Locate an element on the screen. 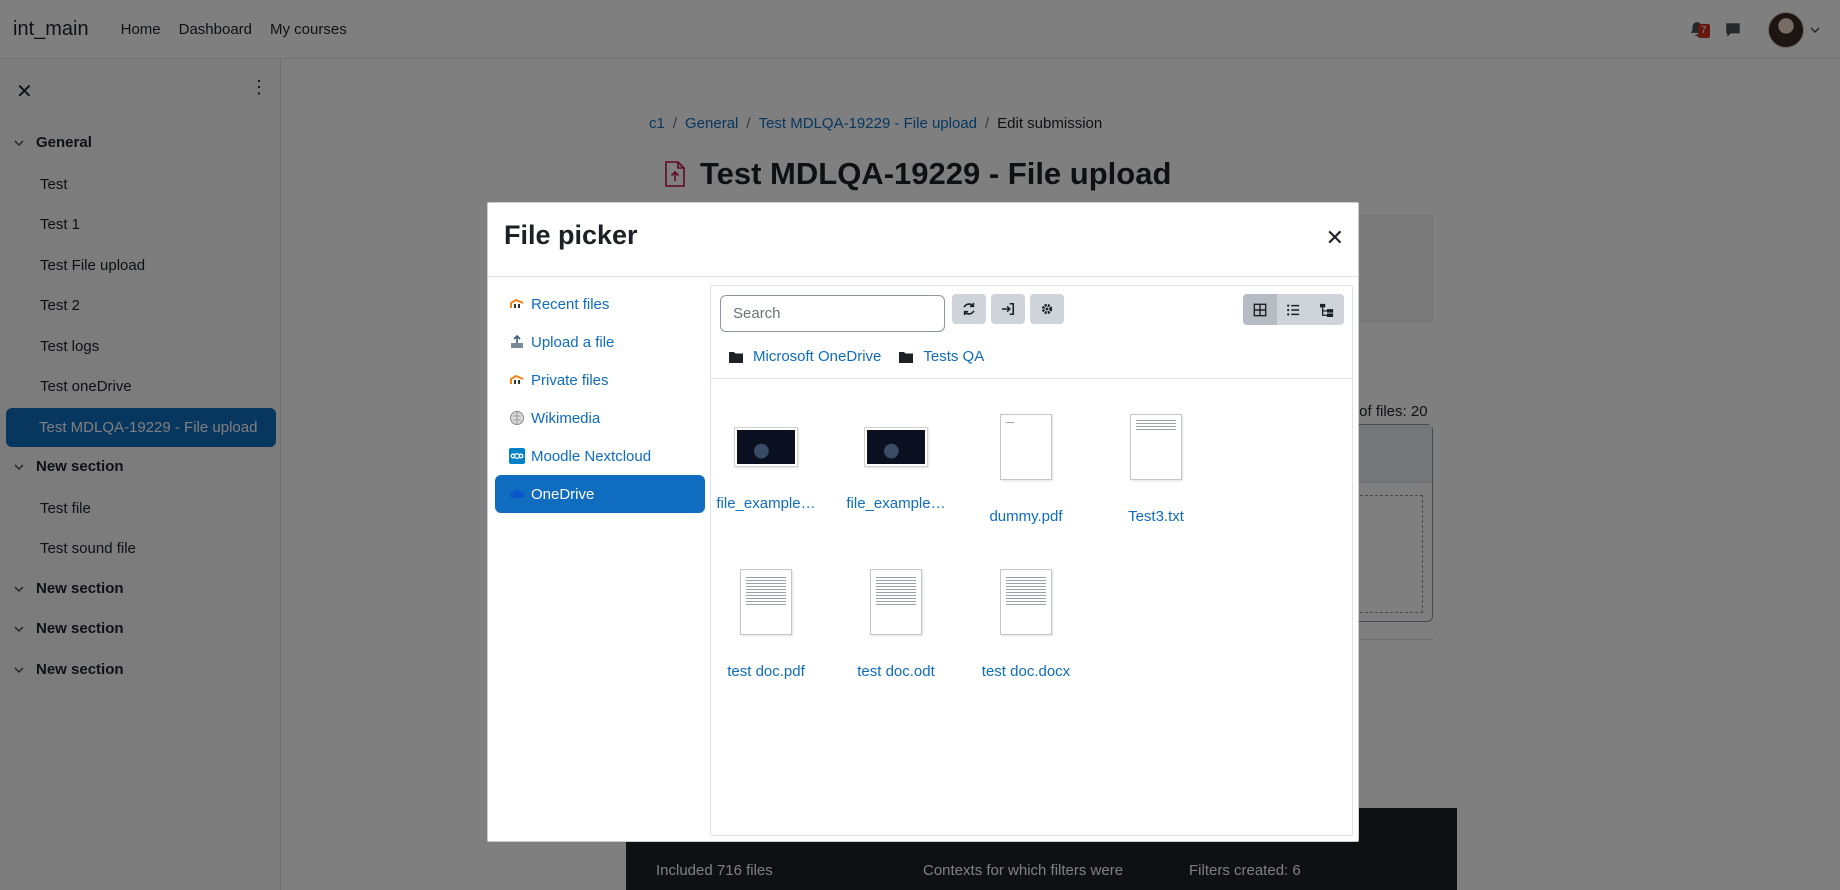  folder-tree-icon is located at coordinates (1326, 310).